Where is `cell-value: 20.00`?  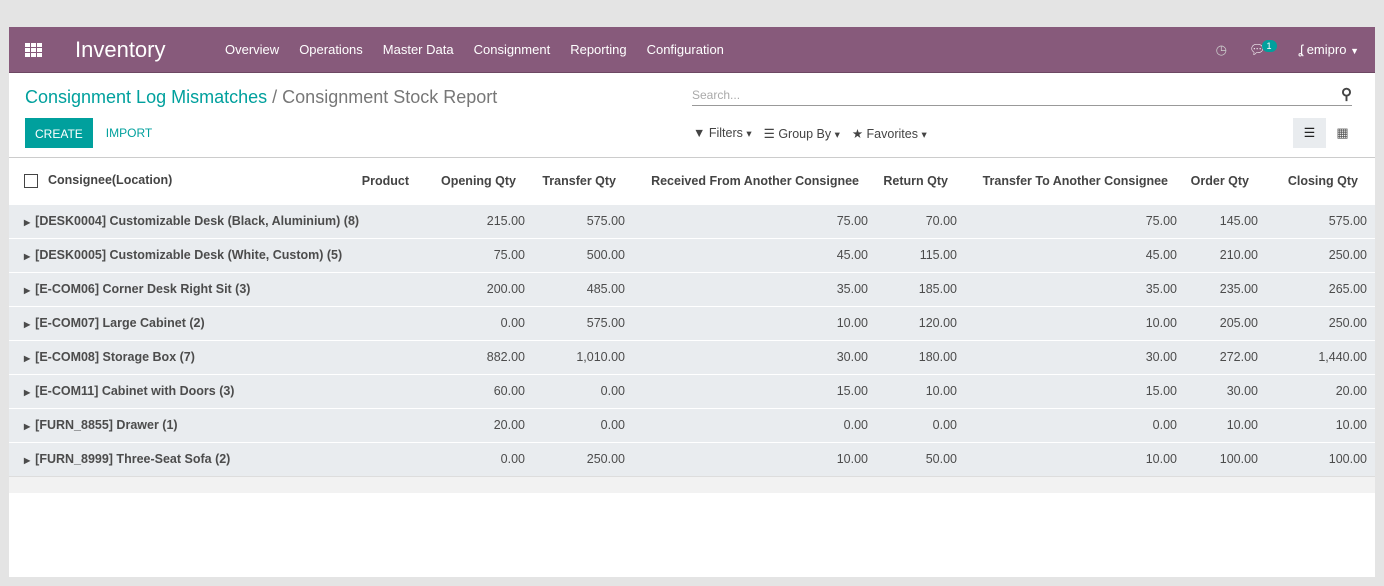 cell-value: 20.00 is located at coordinates (1351, 391).